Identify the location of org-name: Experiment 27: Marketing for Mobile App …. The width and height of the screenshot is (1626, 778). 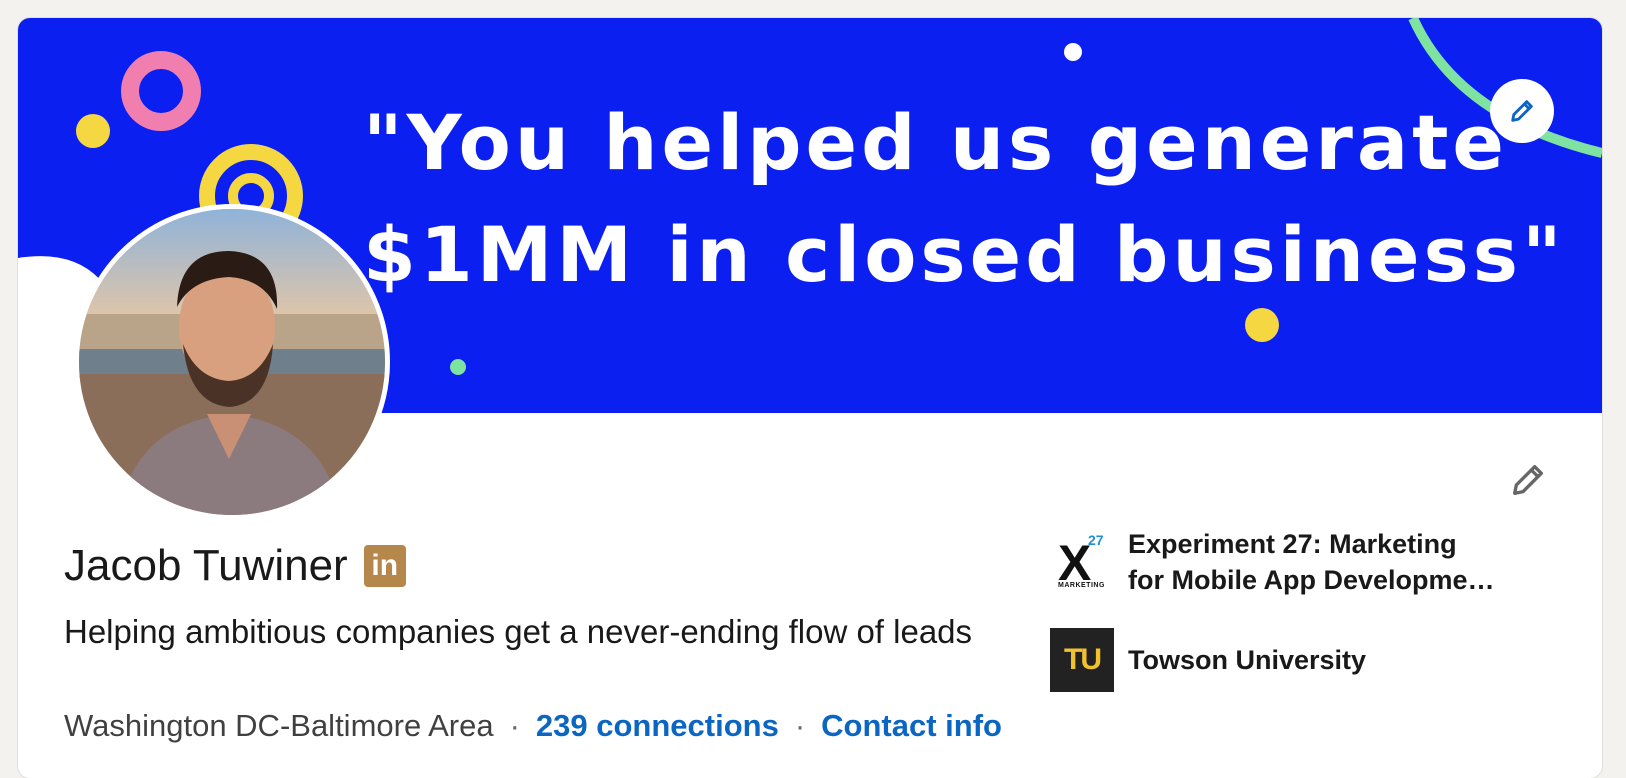
(1311, 562).